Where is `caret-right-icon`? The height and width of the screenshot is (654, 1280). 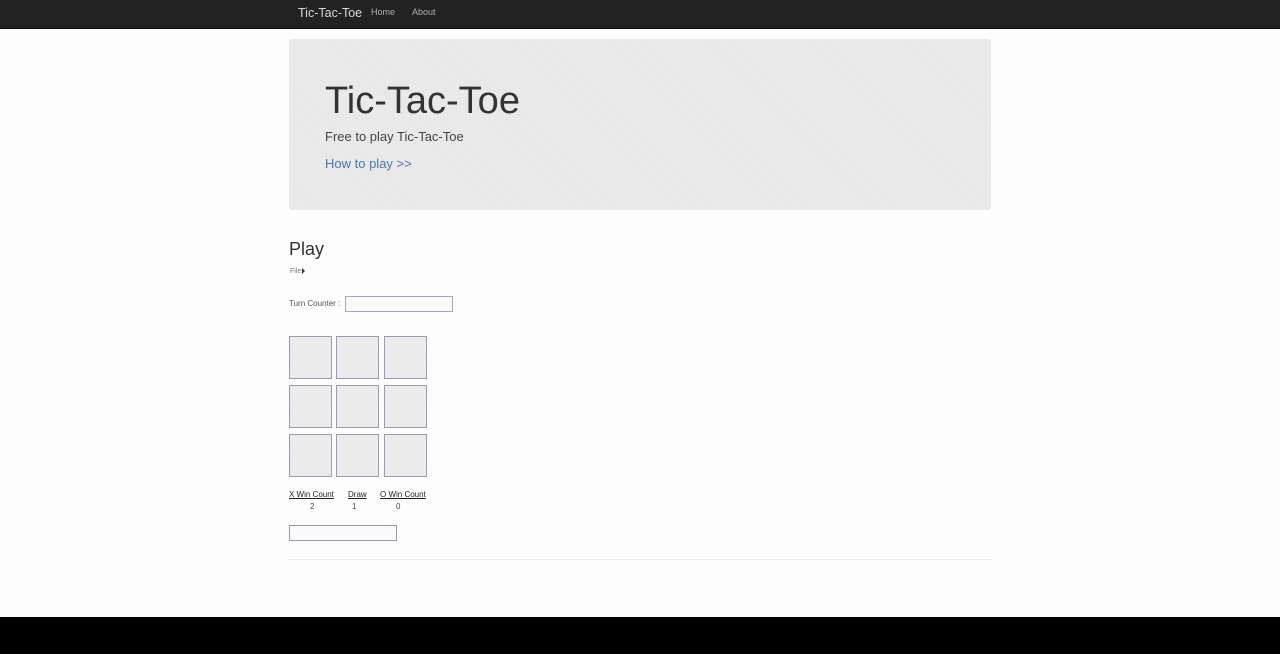
caret-right-icon is located at coordinates (304, 271).